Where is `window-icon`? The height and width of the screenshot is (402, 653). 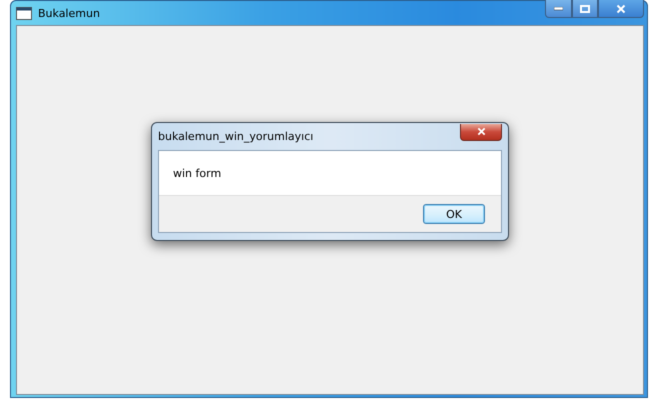 window-icon is located at coordinates (24, 13).